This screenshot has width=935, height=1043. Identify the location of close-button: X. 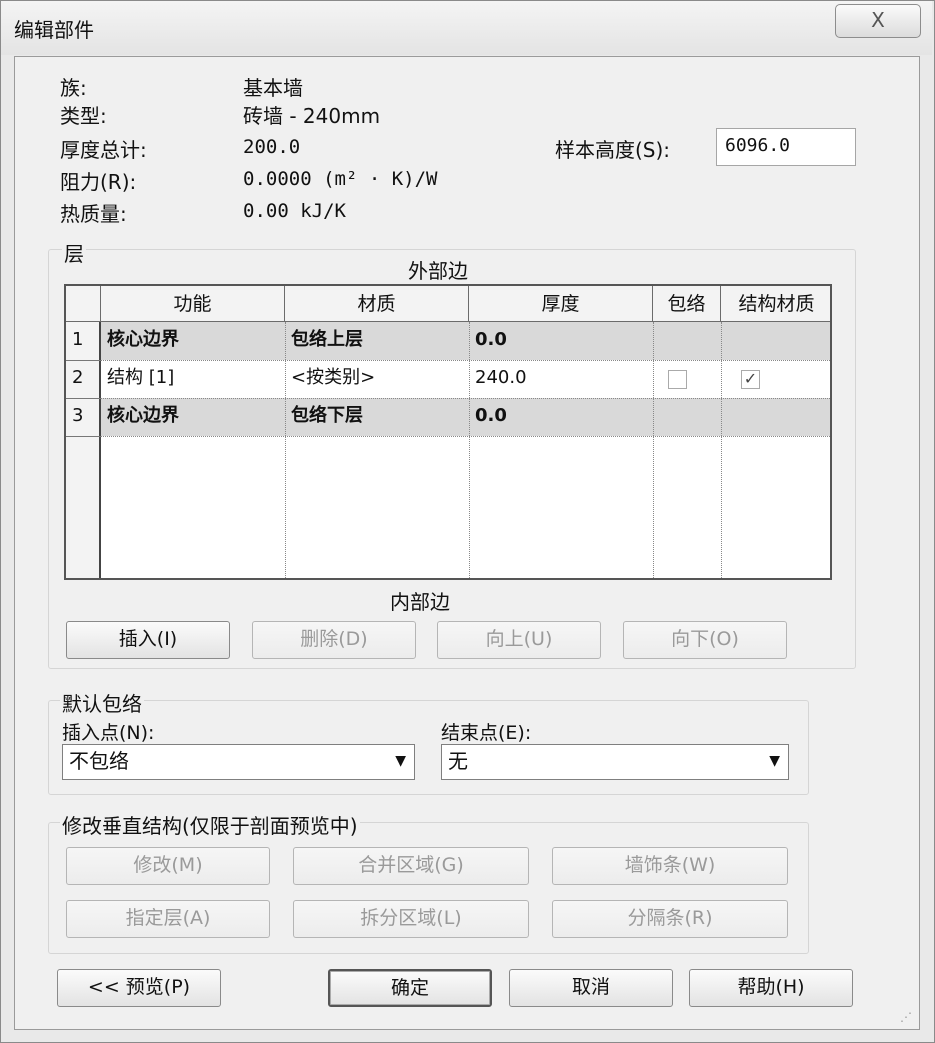
(878, 21).